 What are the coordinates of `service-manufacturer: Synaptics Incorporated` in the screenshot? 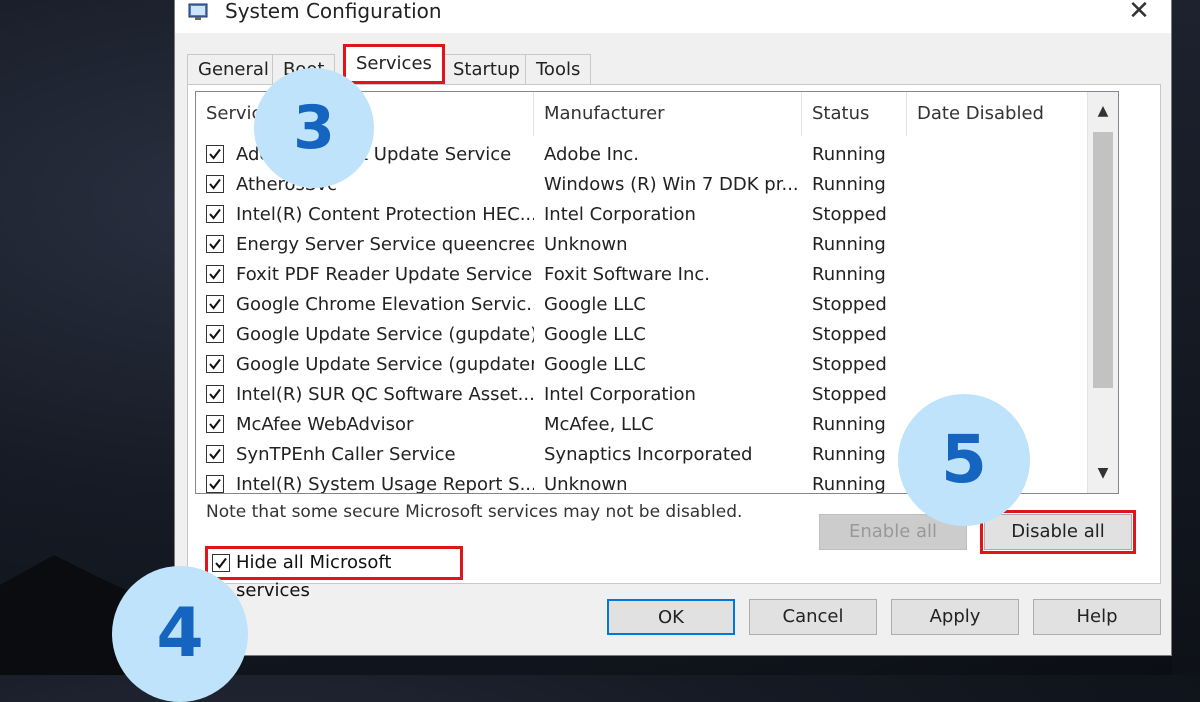 It's located at (648, 454).